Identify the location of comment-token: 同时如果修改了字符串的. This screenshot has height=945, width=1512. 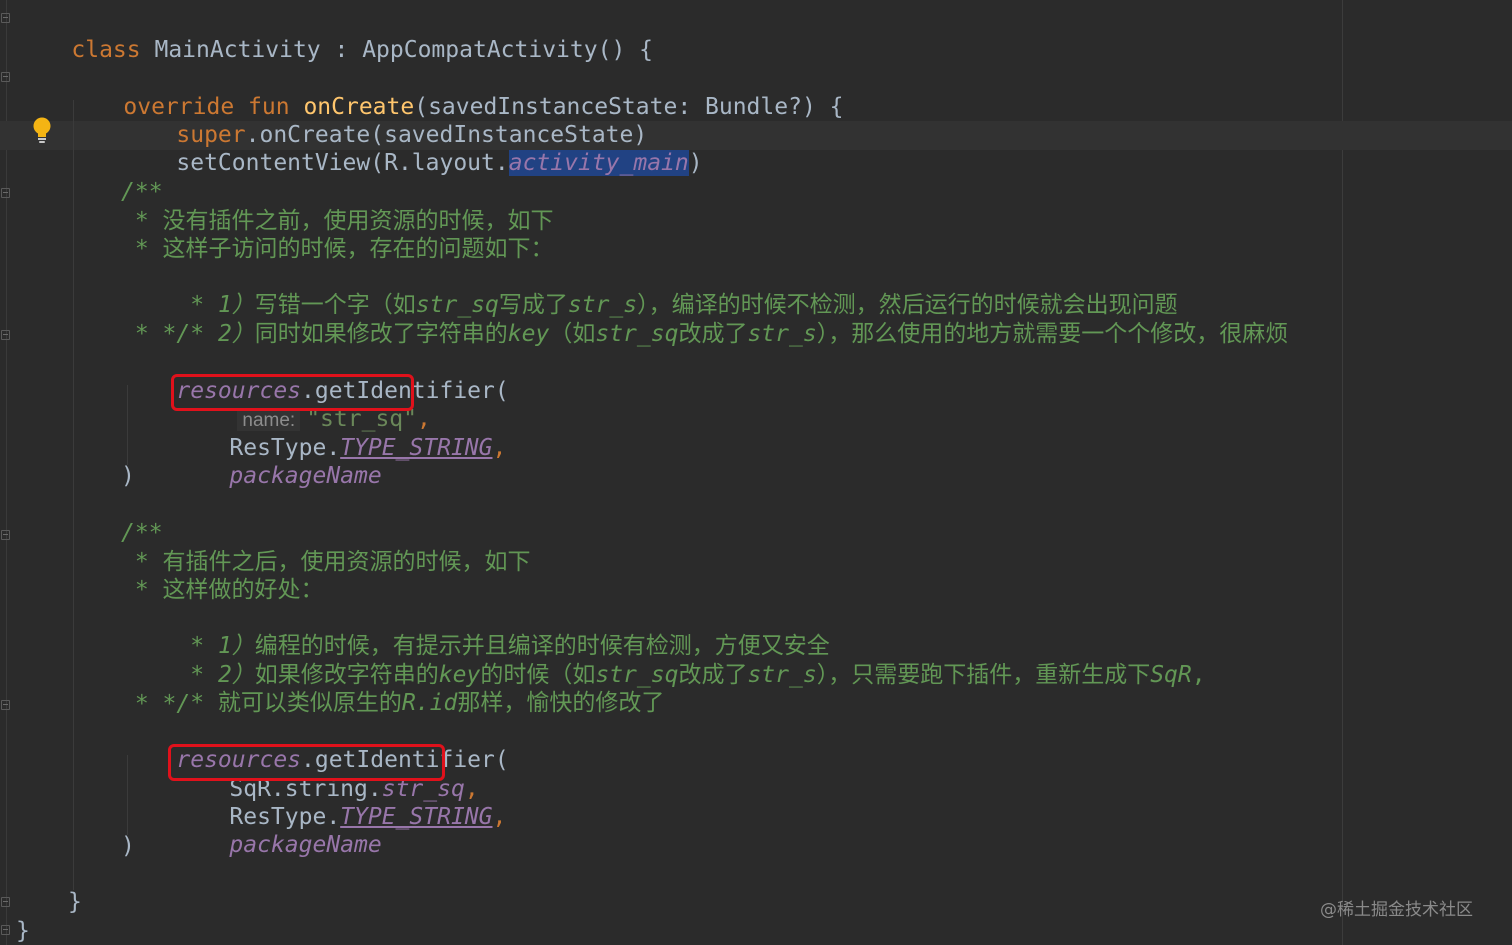
(381, 334).